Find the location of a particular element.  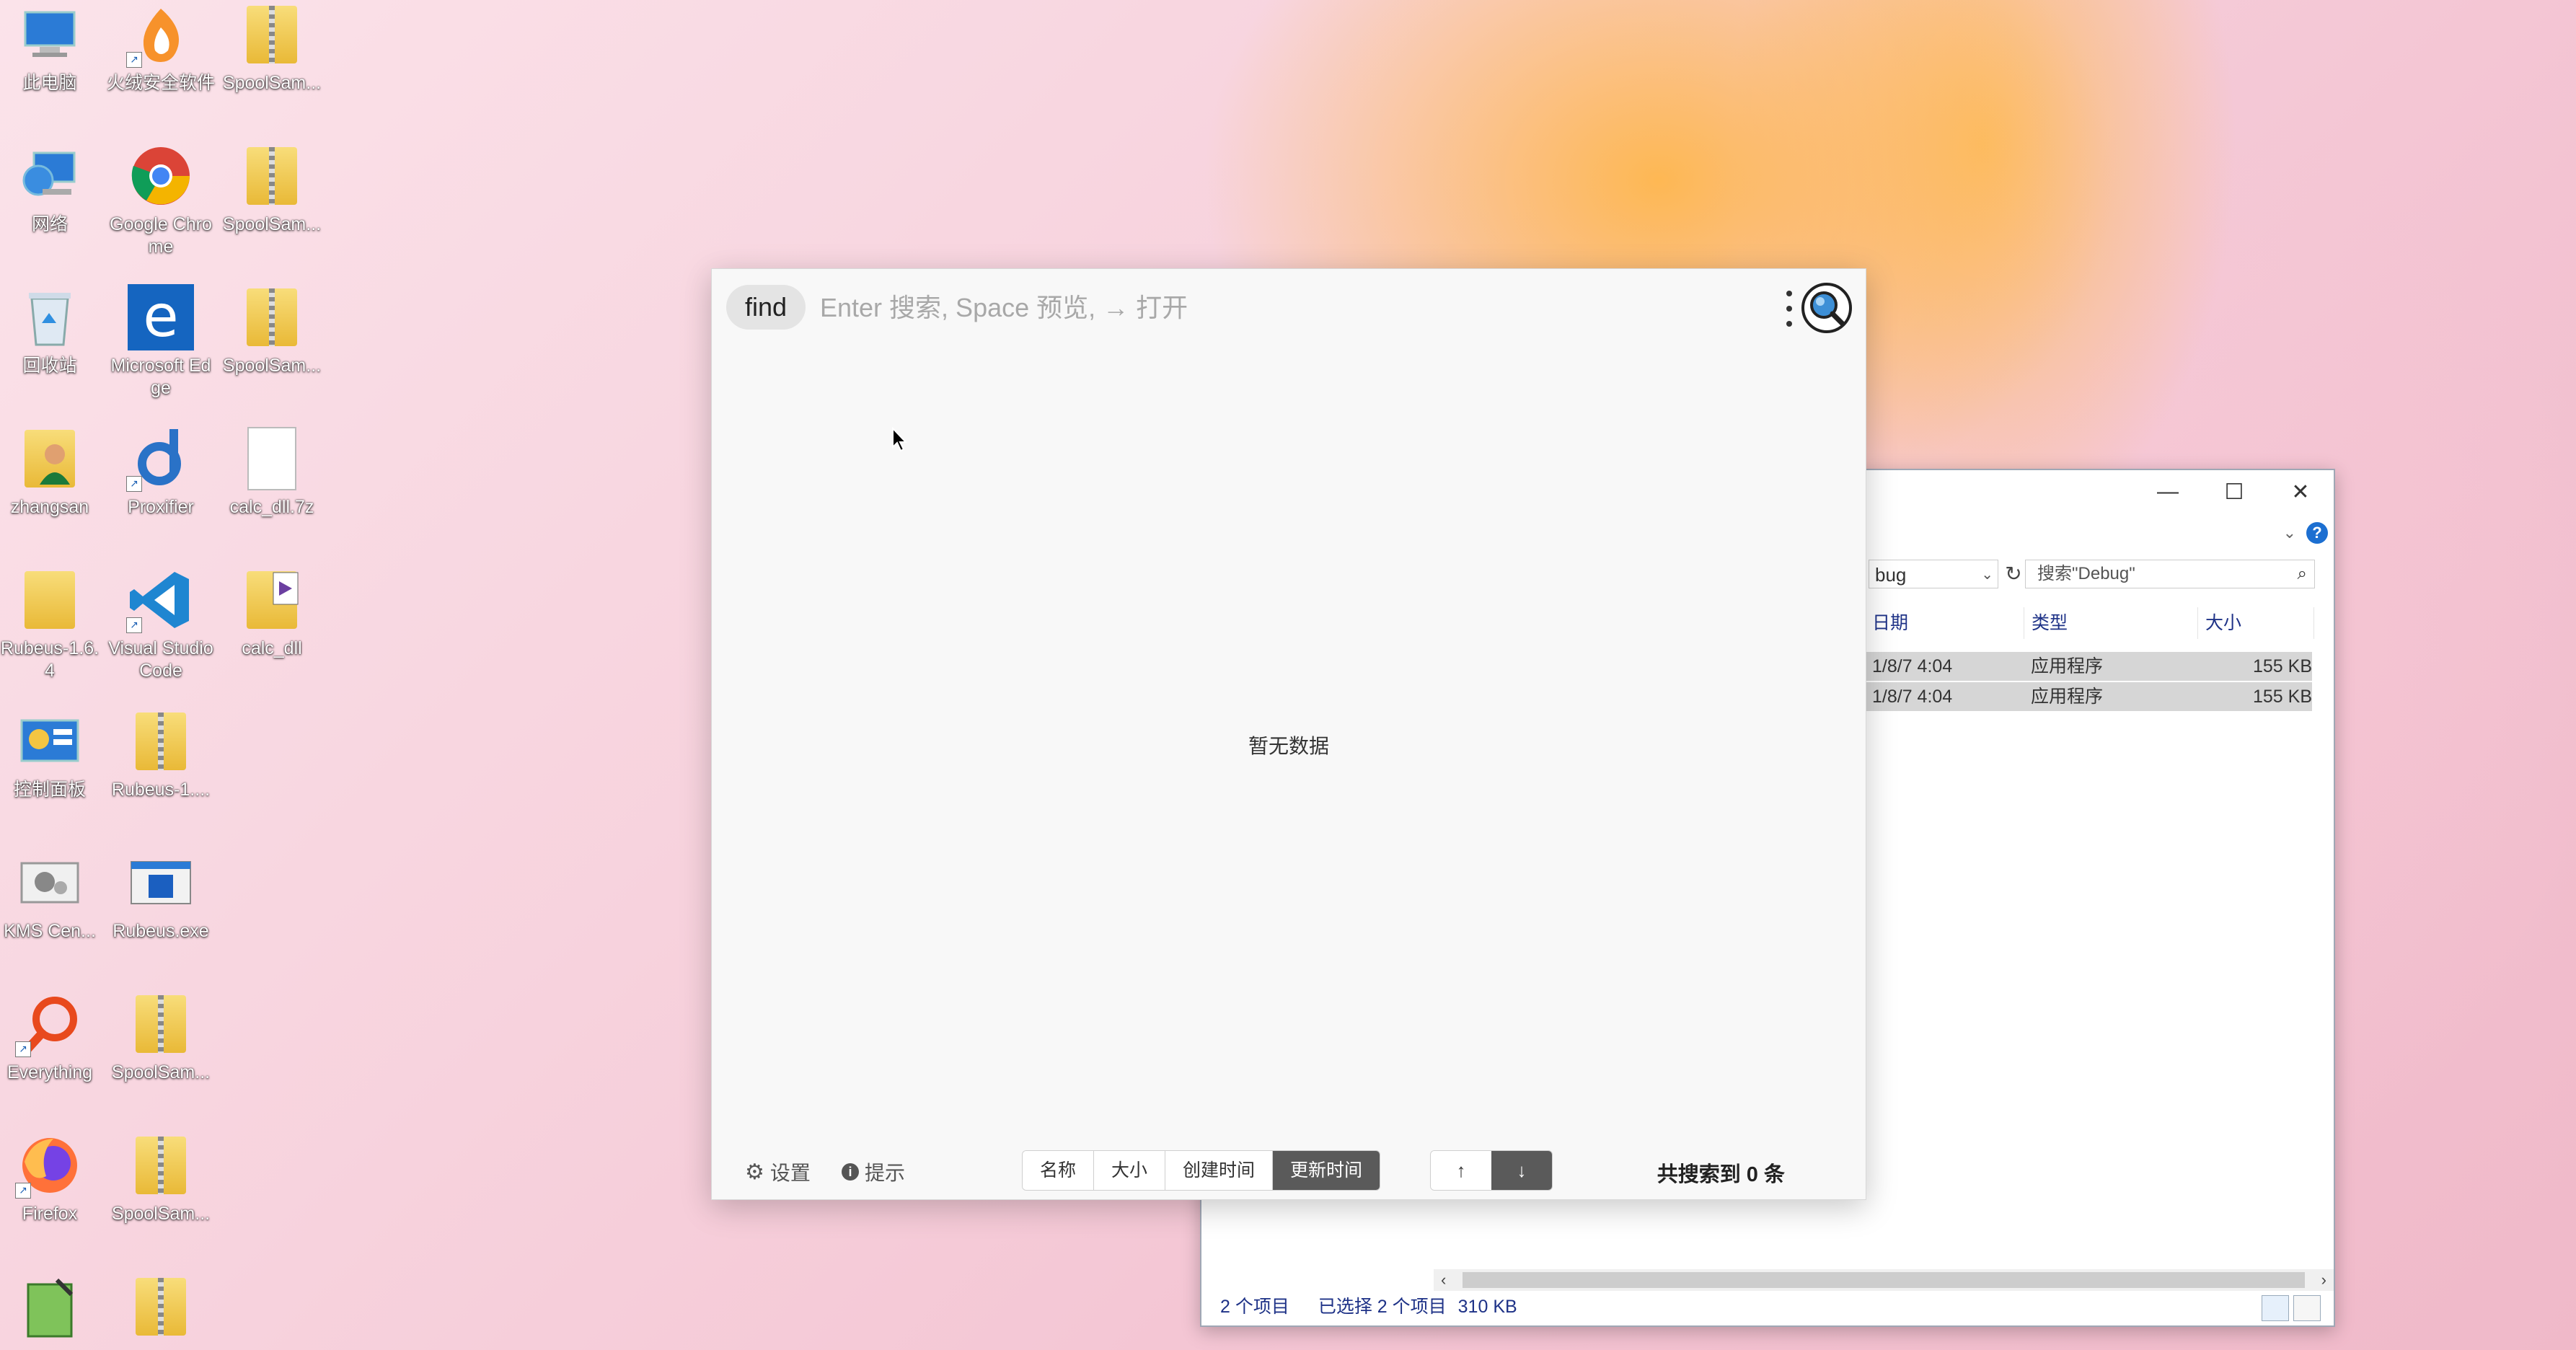

desktop-icon-label: 此电脑 is located at coordinates (49, 83).